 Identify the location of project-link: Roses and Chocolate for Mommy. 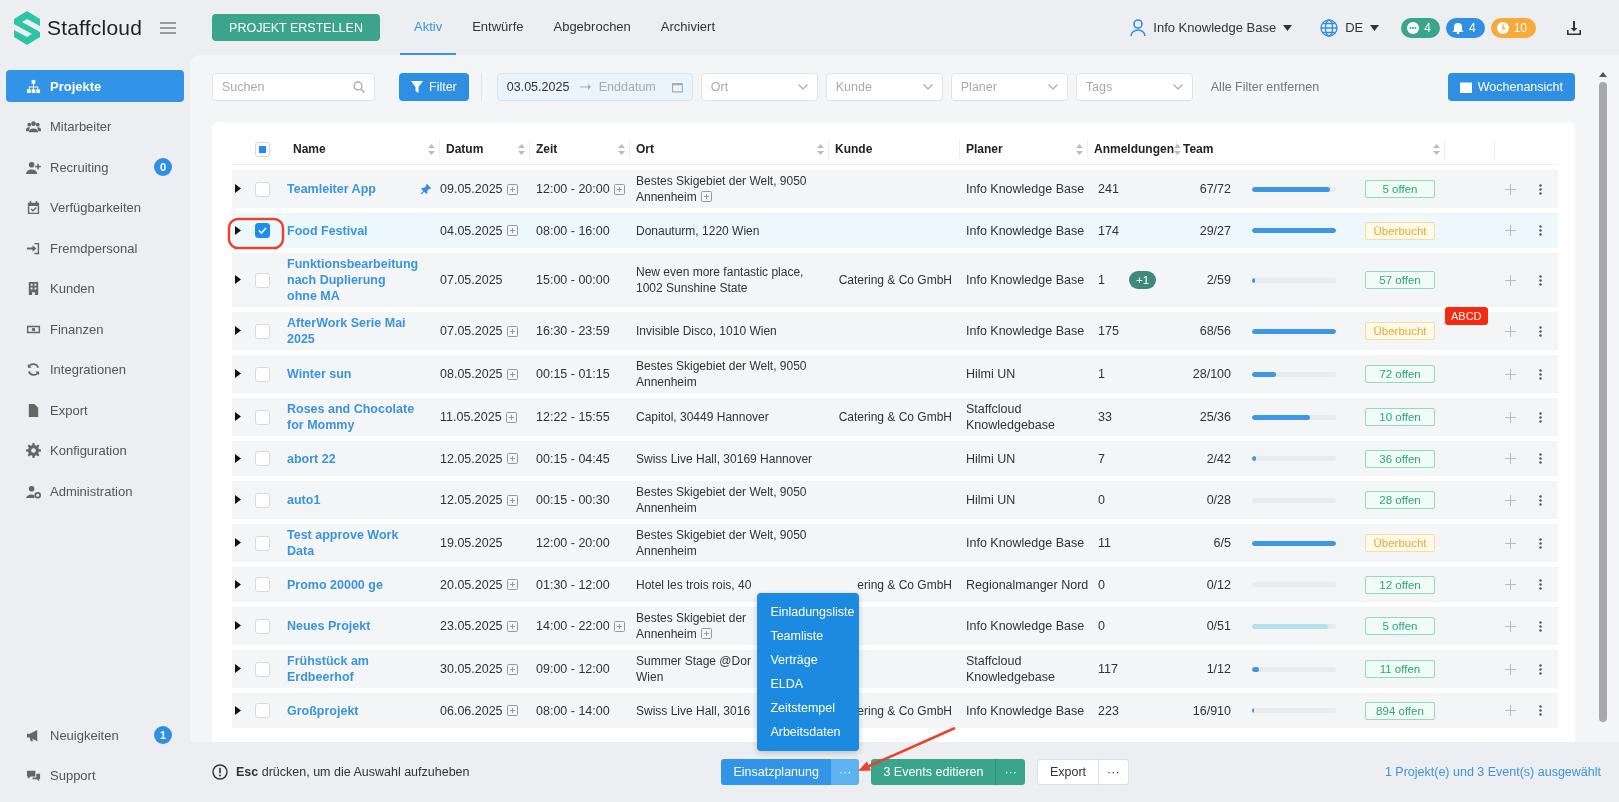
(351, 417).